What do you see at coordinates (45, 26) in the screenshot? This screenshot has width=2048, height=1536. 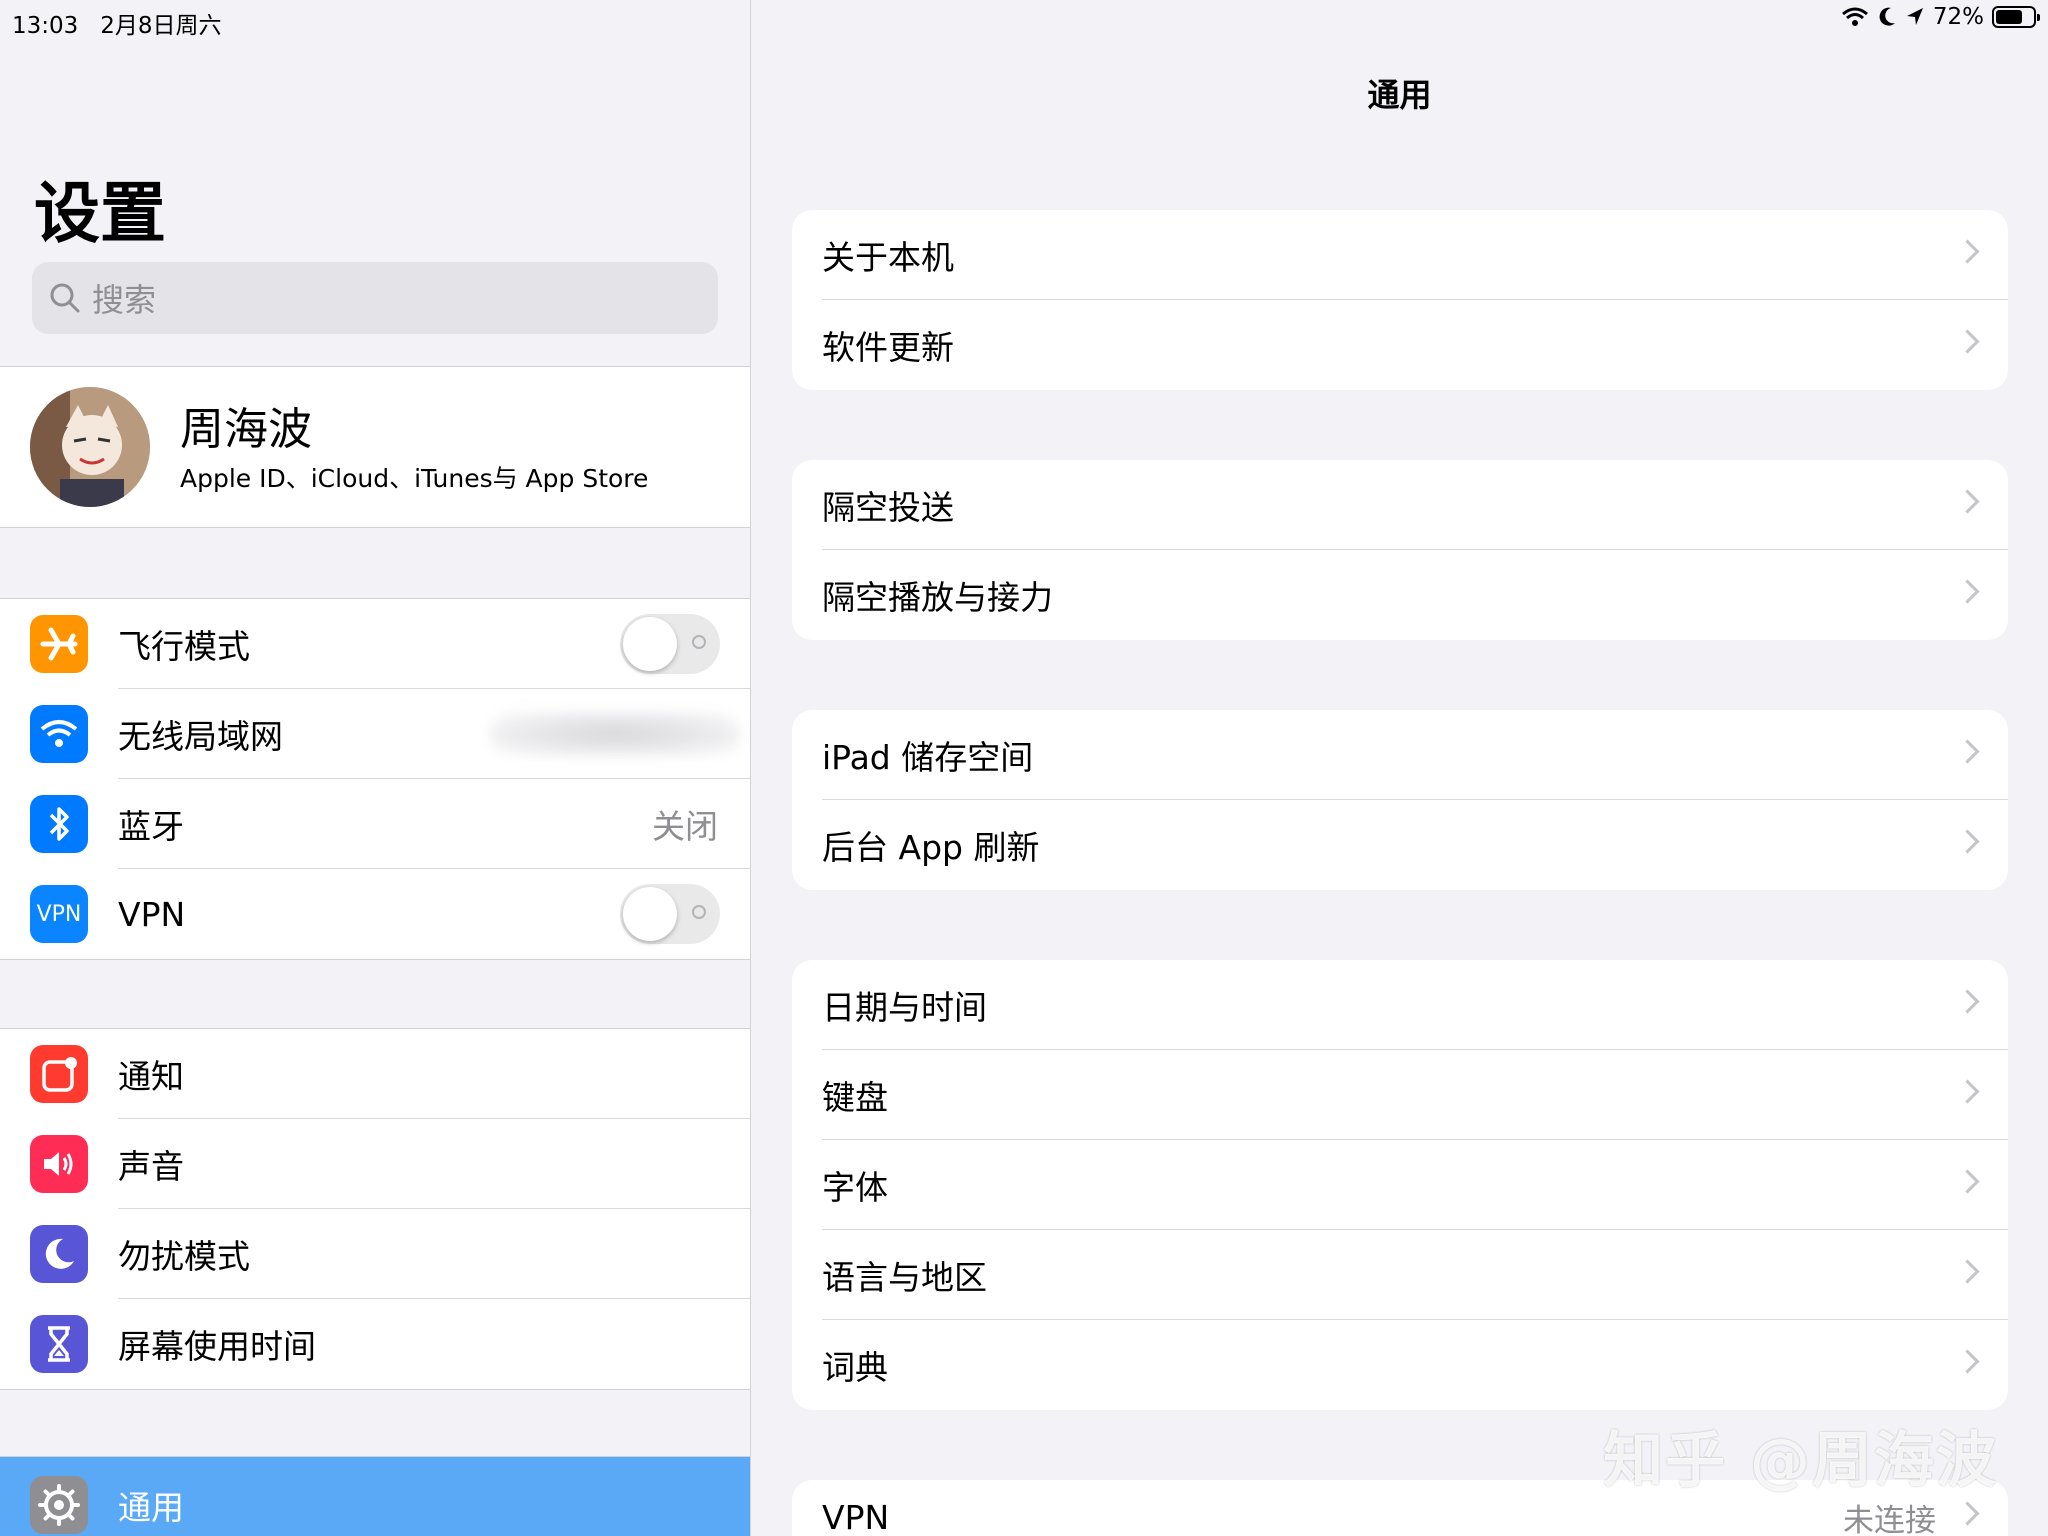 I see `status-time: 13:03` at bounding box center [45, 26].